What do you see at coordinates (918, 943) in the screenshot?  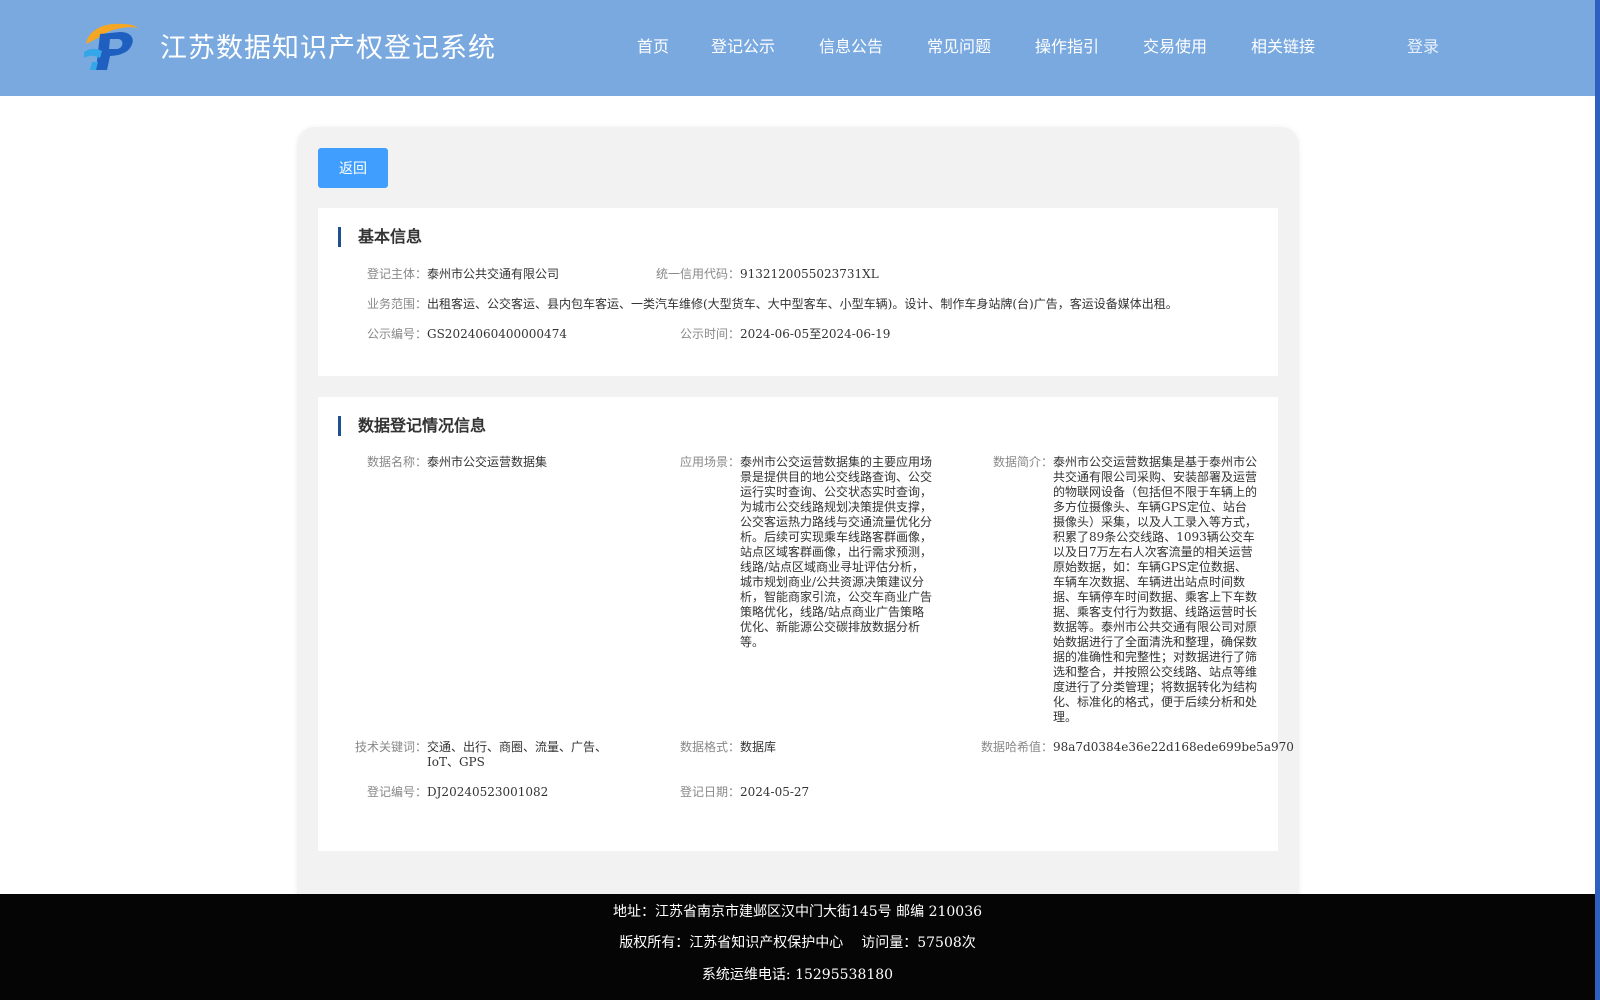 I see `footer-visits: 访问量：57508次` at bounding box center [918, 943].